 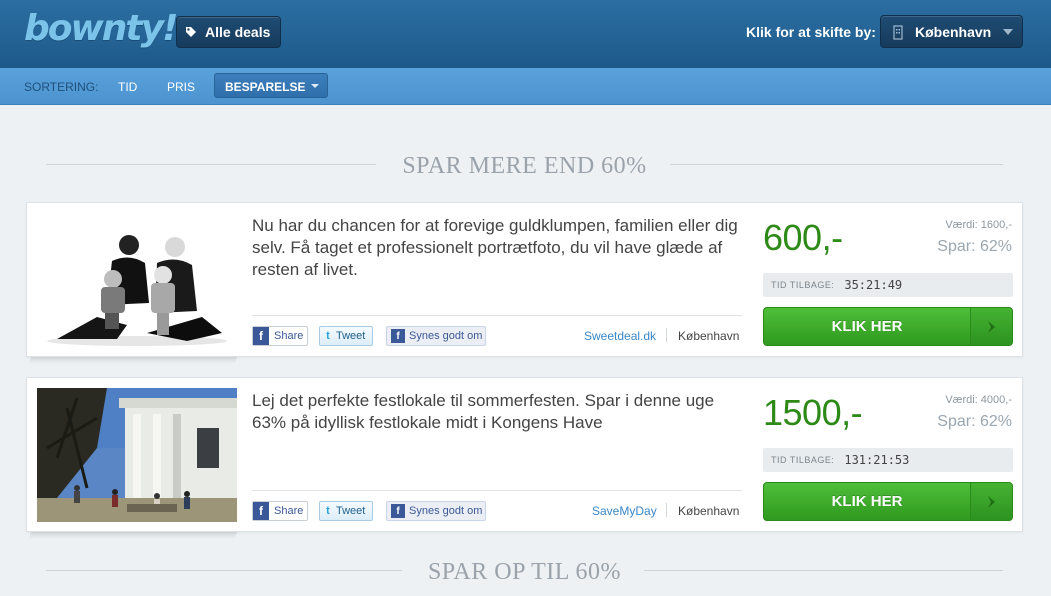 I want to click on section-title: SPAR MERE END 60%, so click(x=524, y=166).